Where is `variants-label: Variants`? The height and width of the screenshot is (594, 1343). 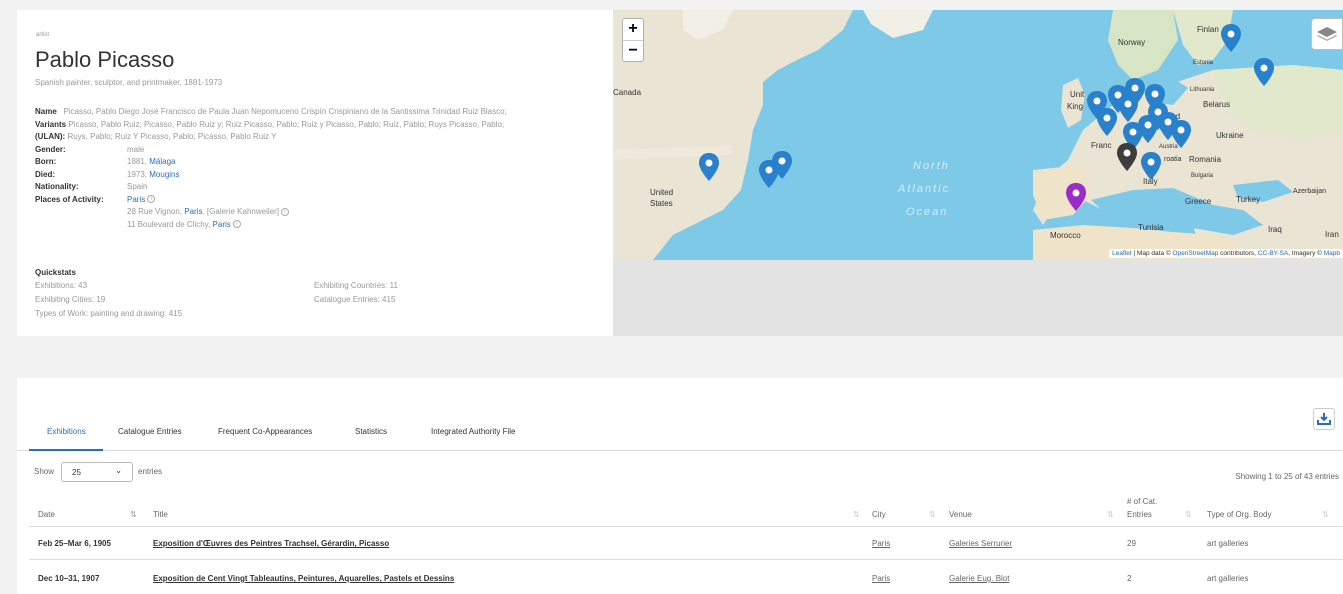
variants-label: Variants is located at coordinates (51, 124).